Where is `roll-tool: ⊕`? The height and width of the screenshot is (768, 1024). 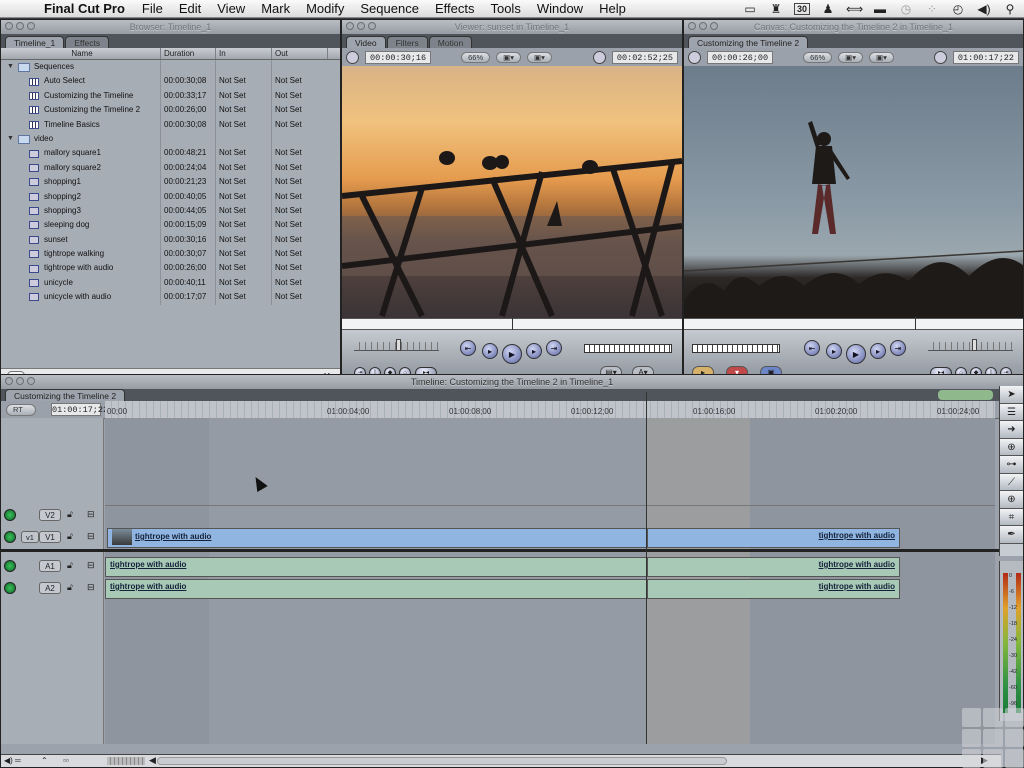 roll-tool: ⊕ is located at coordinates (1011, 447).